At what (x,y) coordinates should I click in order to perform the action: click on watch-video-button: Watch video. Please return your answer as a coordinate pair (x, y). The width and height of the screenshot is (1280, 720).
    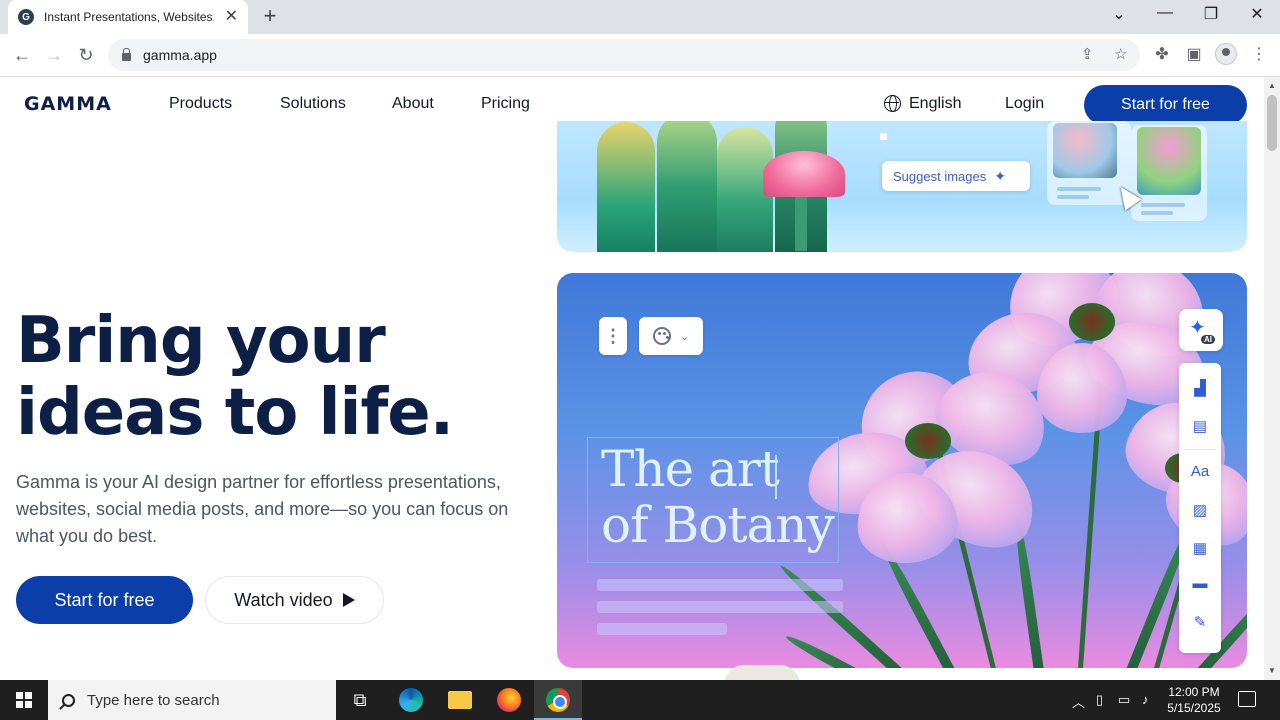
    Looking at the image, I should click on (294, 600).